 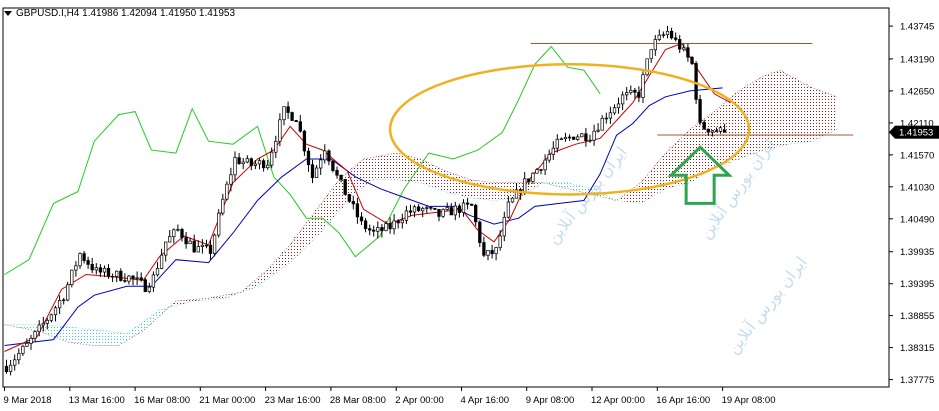 I want to click on y-tick-label: 1.43745, so click(x=917, y=27).